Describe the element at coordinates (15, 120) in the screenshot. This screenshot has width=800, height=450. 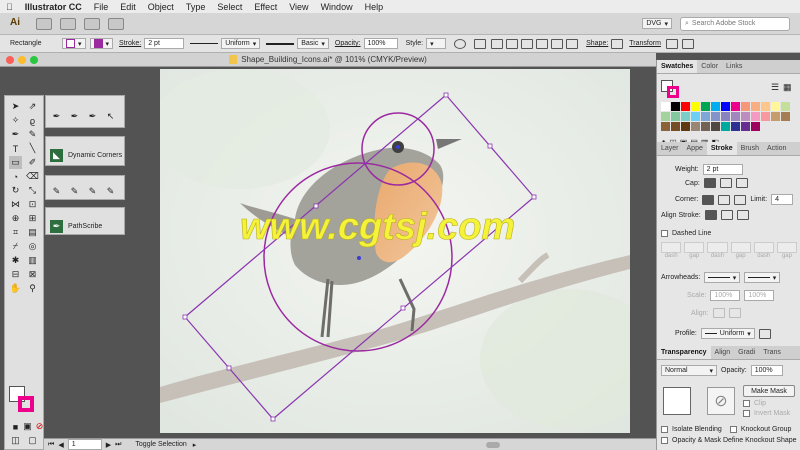
I see `magic-wand-tool-icon: ✧` at that location.